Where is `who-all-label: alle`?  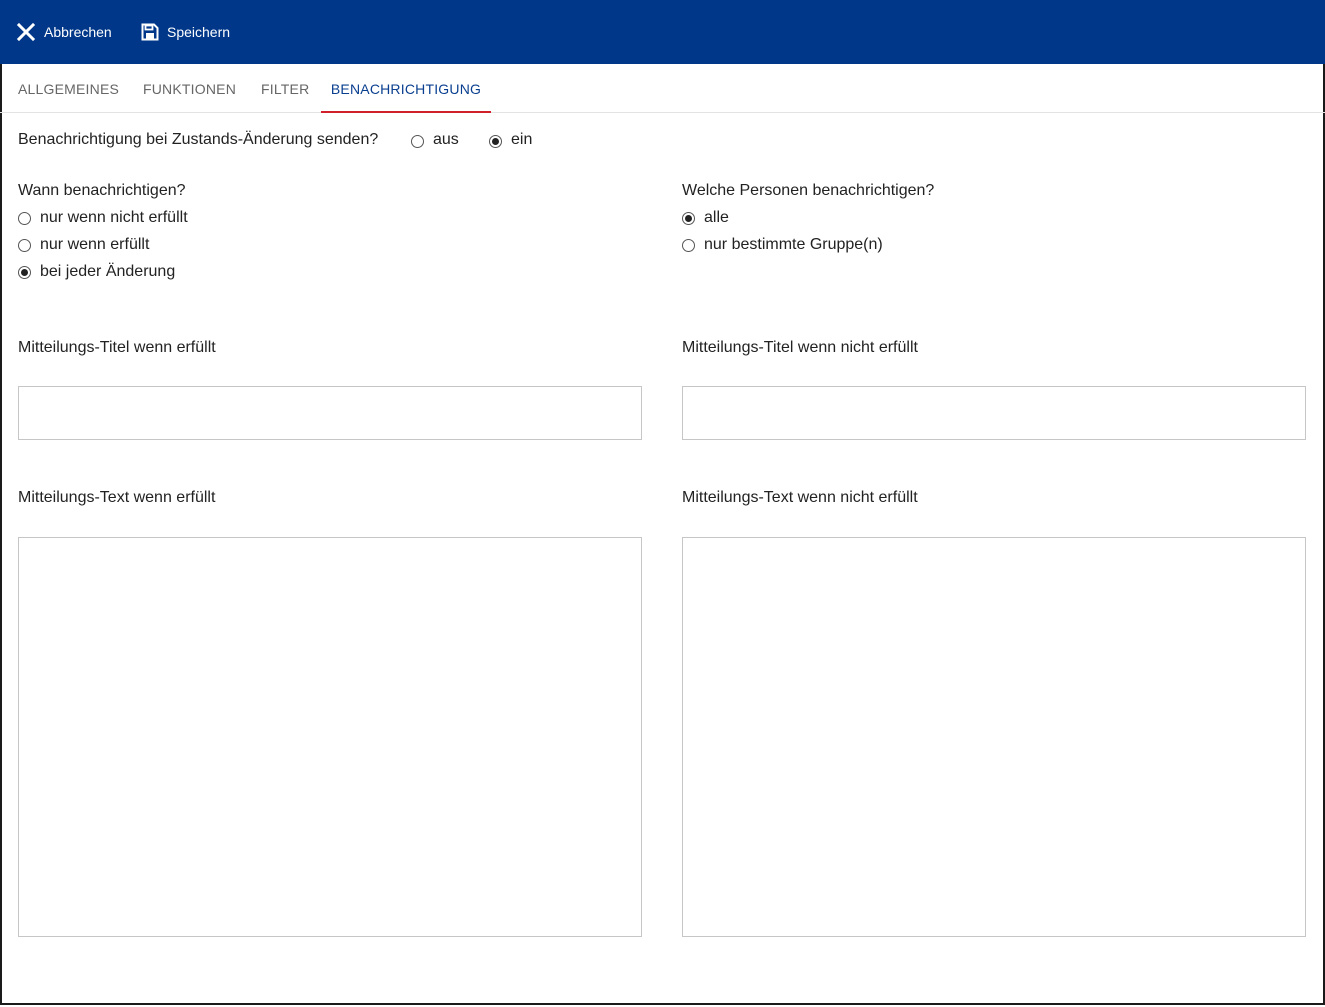
who-all-label: alle is located at coordinates (716, 218).